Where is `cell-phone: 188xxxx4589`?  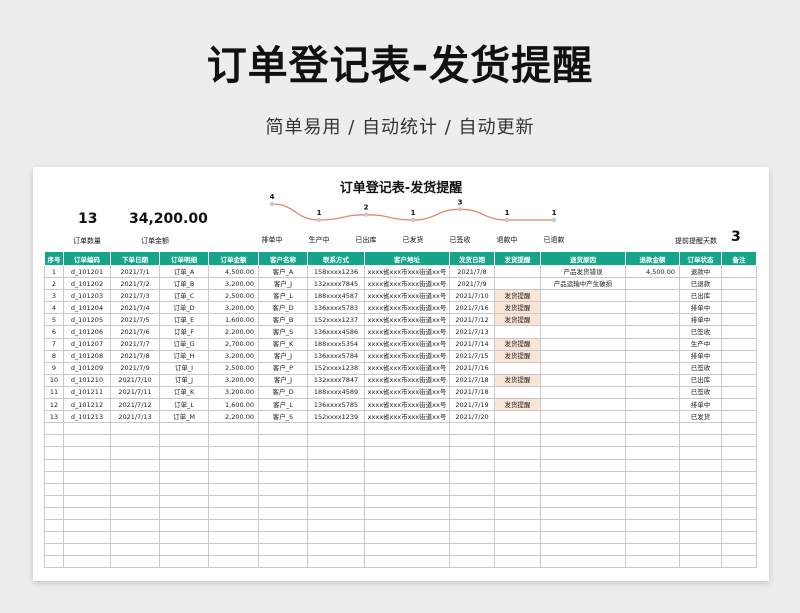
cell-phone: 188xxxx4589 is located at coordinates (336, 392).